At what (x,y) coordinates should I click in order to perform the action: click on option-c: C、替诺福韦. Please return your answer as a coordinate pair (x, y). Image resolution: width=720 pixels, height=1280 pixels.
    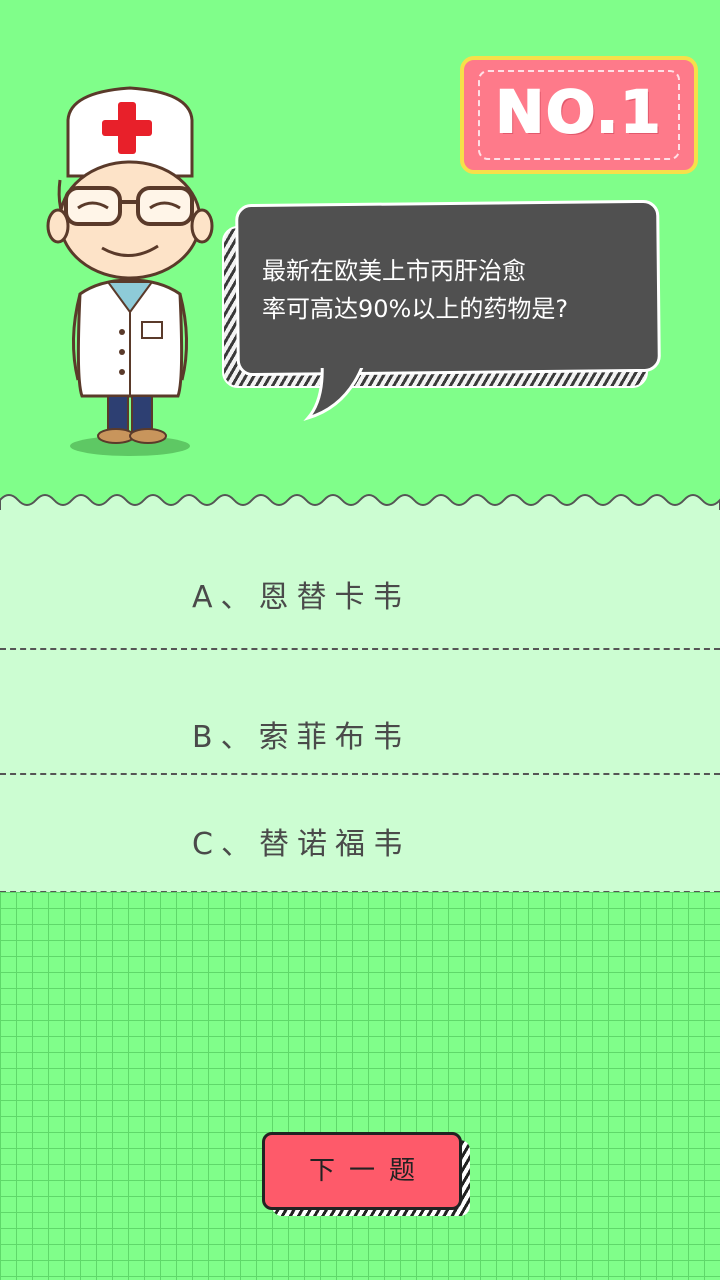
    Looking at the image, I should click on (360, 834).